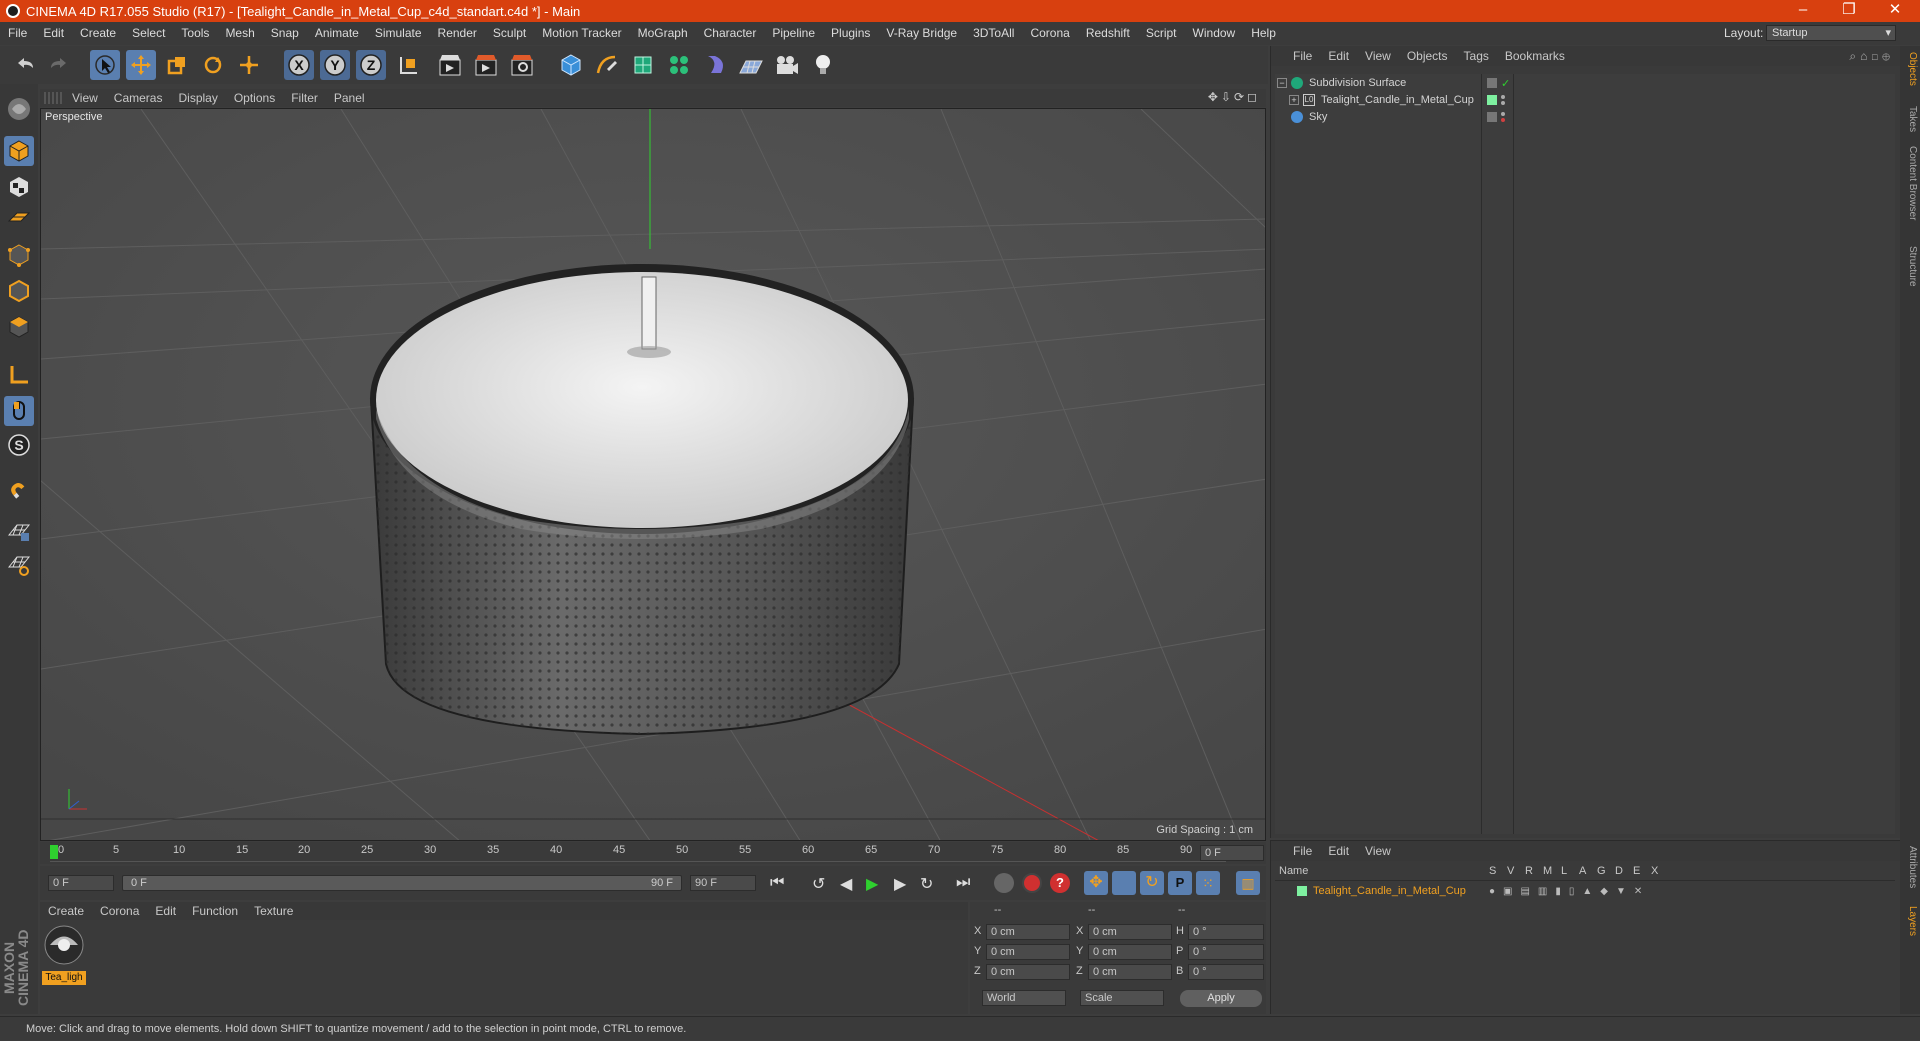 This screenshot has height=1041, width=1920. What do you see at coordinates (64, 954) in the screenshot?
I see `material-swatch: Tea_ligh` at bounding box center [64, 954].